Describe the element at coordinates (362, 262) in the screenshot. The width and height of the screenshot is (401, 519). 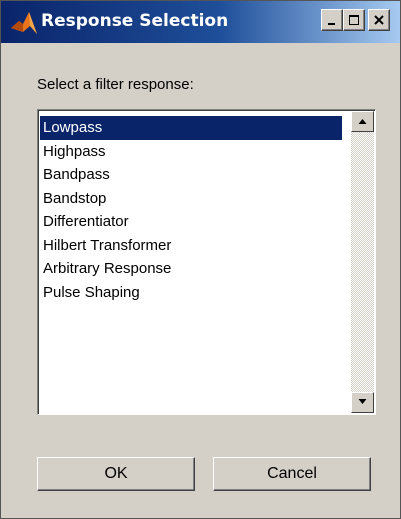
I see `vertical-scrollbar` at that location.